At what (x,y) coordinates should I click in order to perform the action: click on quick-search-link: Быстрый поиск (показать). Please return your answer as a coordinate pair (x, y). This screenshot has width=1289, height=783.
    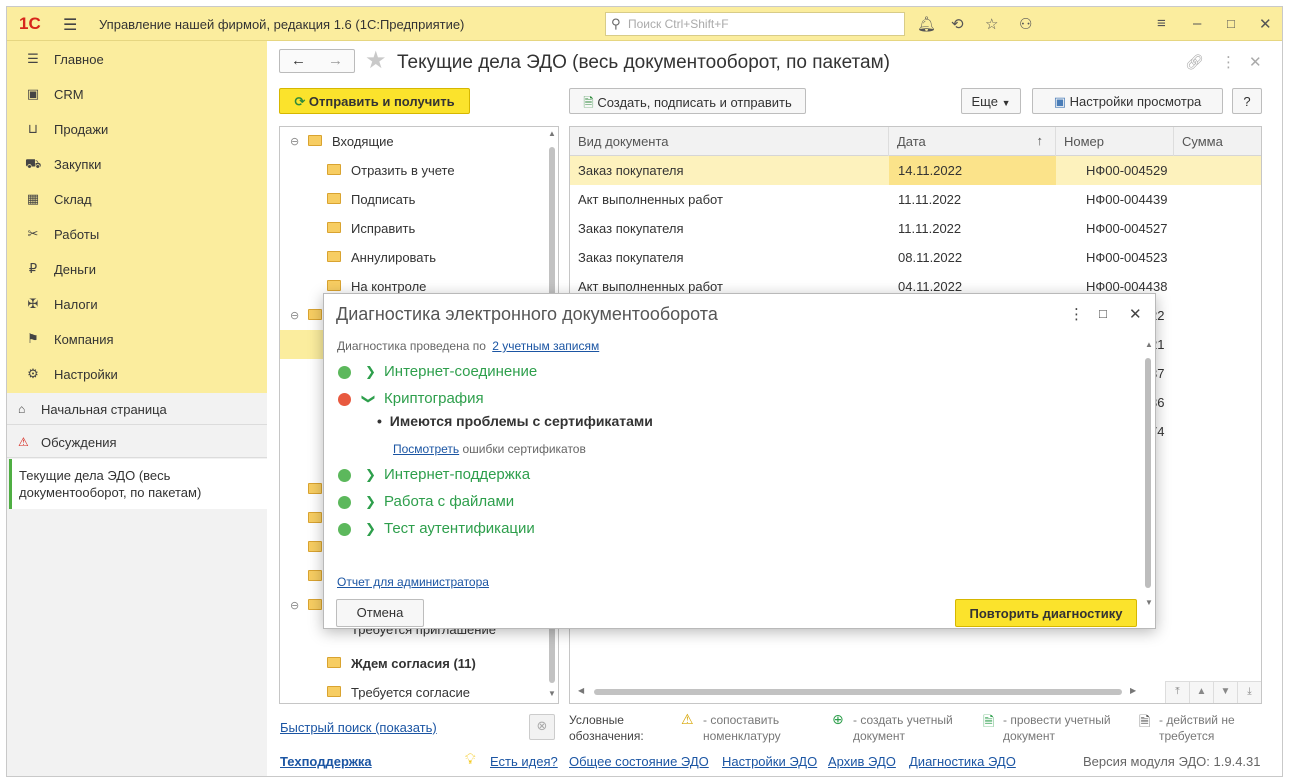
    Looking at the image, I should click on (358, 727).